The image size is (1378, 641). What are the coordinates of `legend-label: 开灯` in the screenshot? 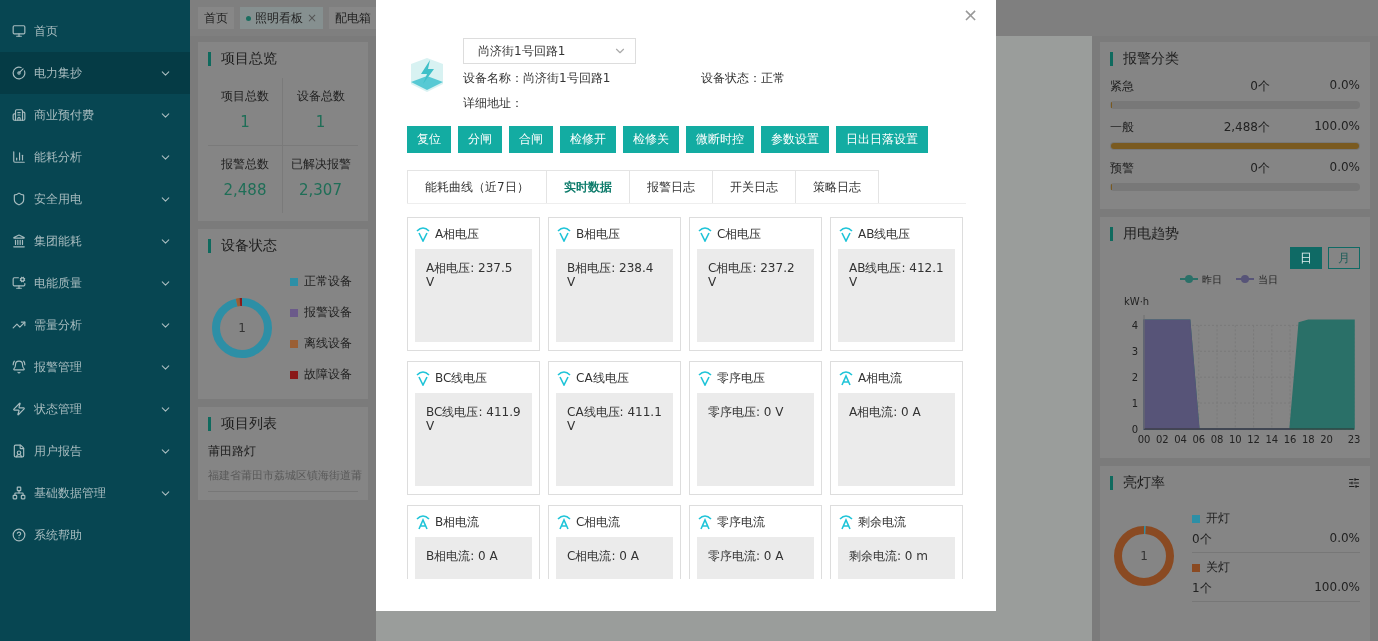 It's located at (1218, 518).